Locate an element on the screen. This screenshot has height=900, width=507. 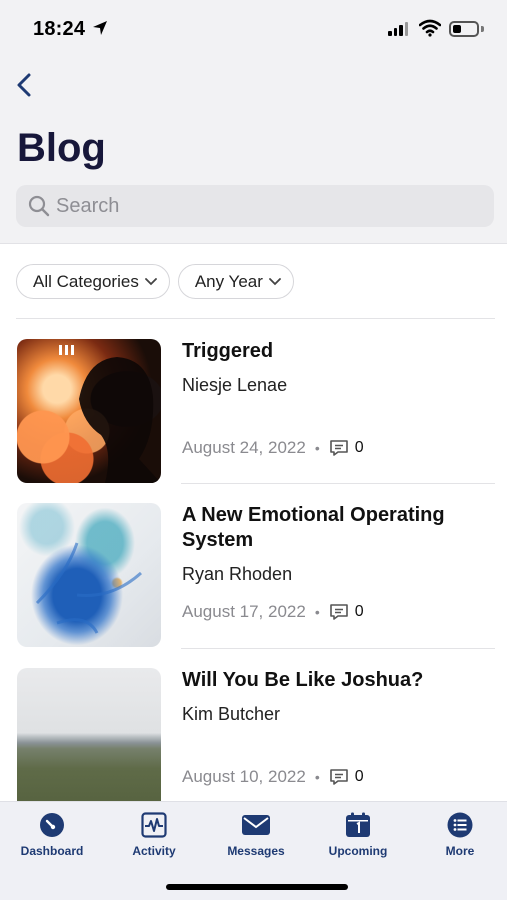
tab-messages: Messages is located at coordinates (256, 834).